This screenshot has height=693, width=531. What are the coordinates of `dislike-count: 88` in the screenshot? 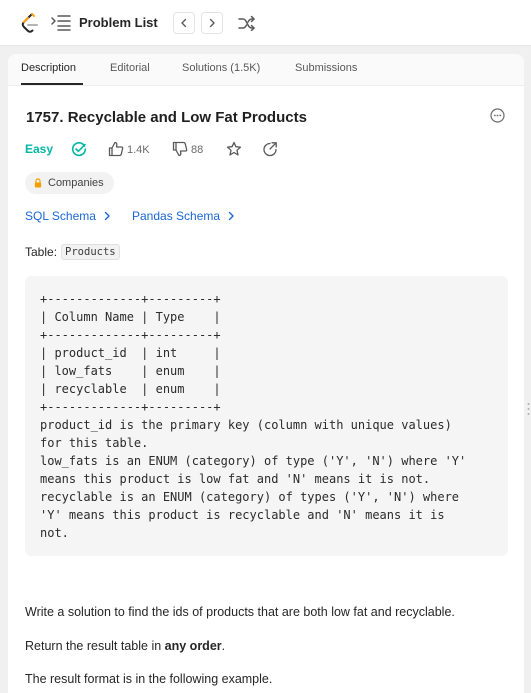 It's located at (197, 150).